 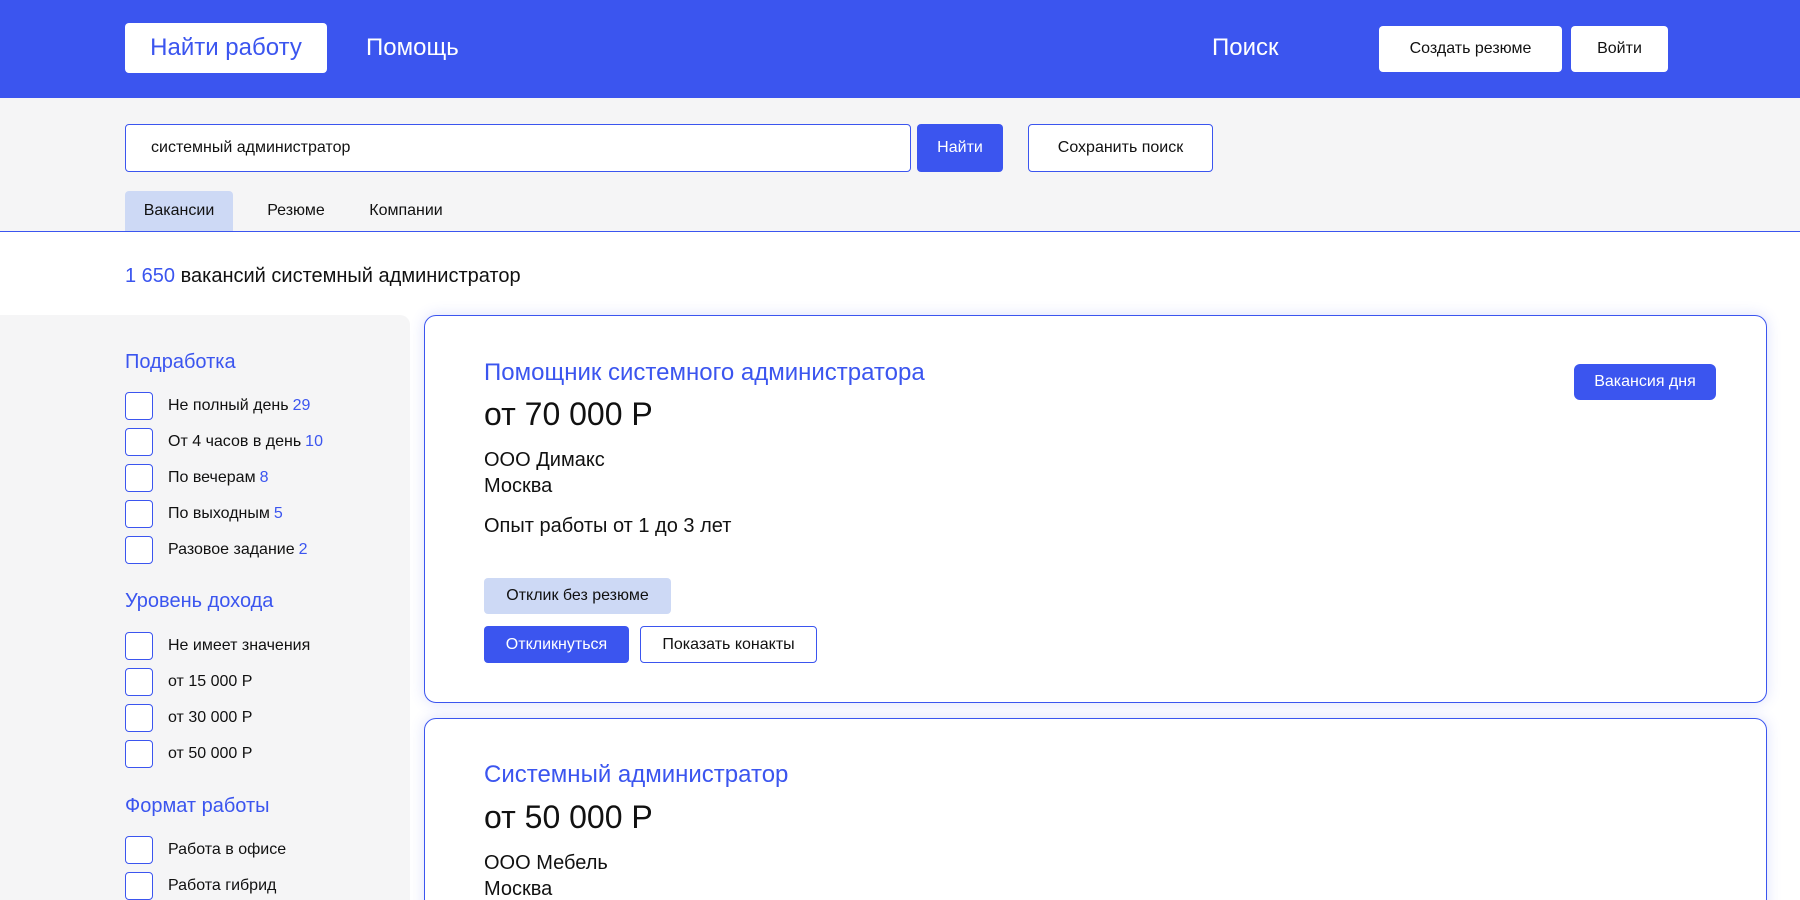 I want to click on tab-vacancies: Вакансии, so click(x=179, y=211).